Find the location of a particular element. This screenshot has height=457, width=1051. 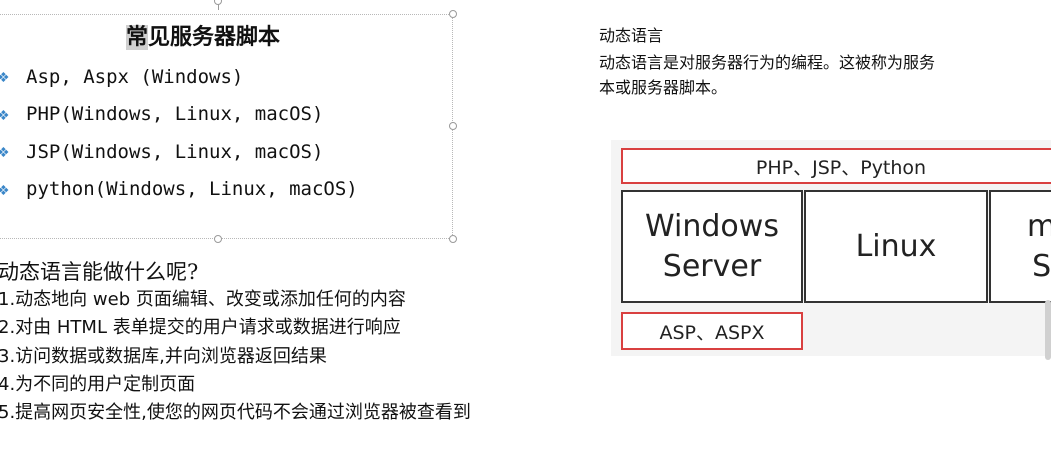

list-item: ❖ Asp, Aspx (Windows) is located at coordinates (122, 76).